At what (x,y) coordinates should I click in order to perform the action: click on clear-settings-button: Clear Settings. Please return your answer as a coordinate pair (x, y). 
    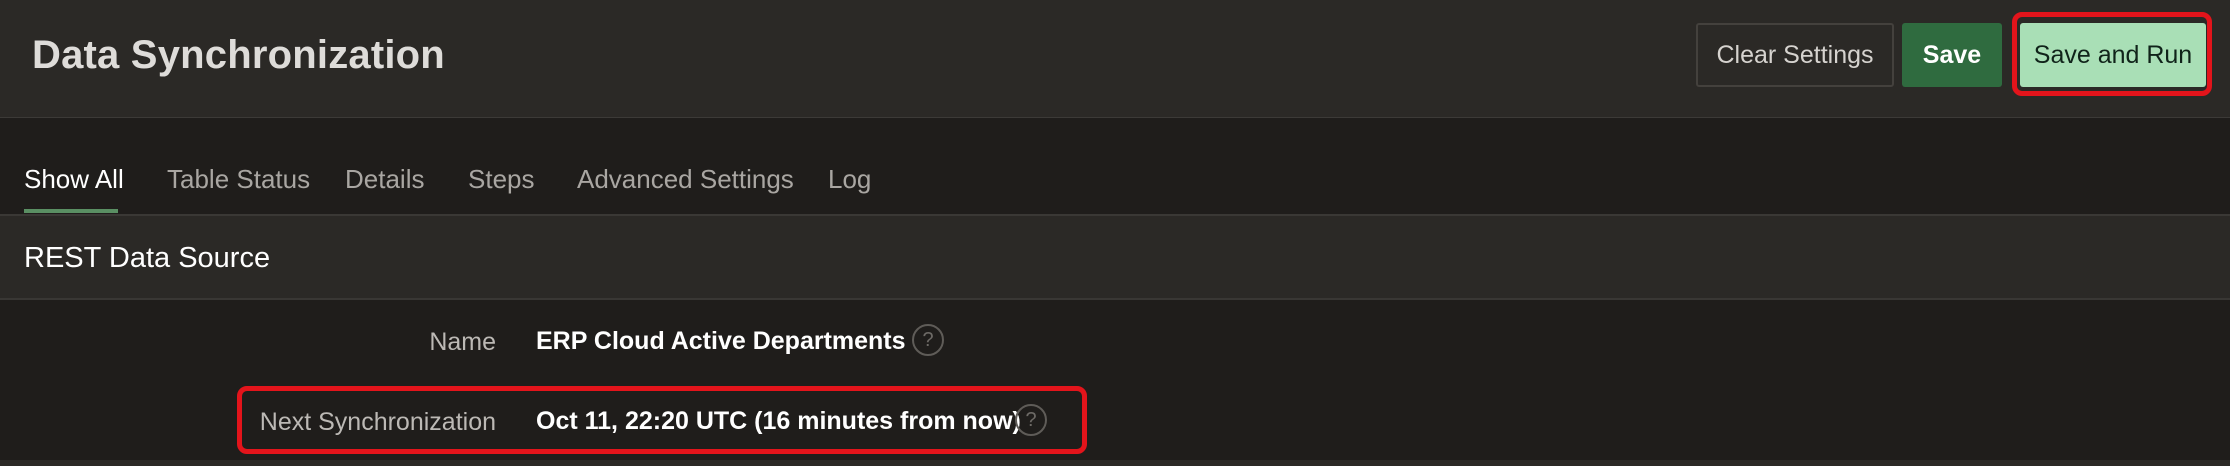
    Looking at the image, I should click on (1795, 55).